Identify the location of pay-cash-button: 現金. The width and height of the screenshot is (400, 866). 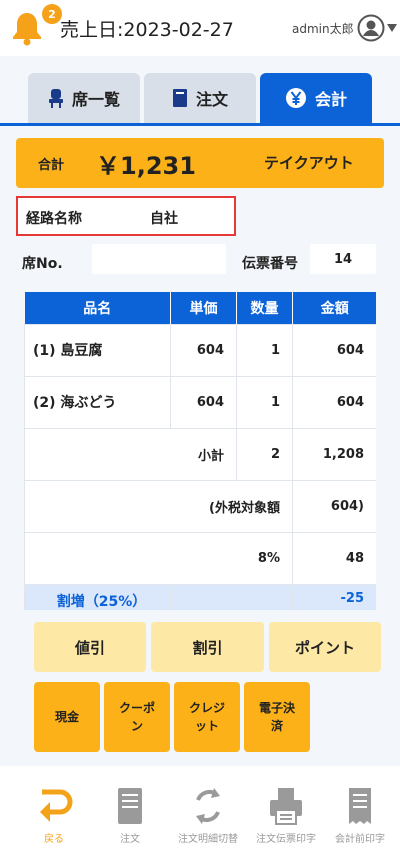
(67, 717).